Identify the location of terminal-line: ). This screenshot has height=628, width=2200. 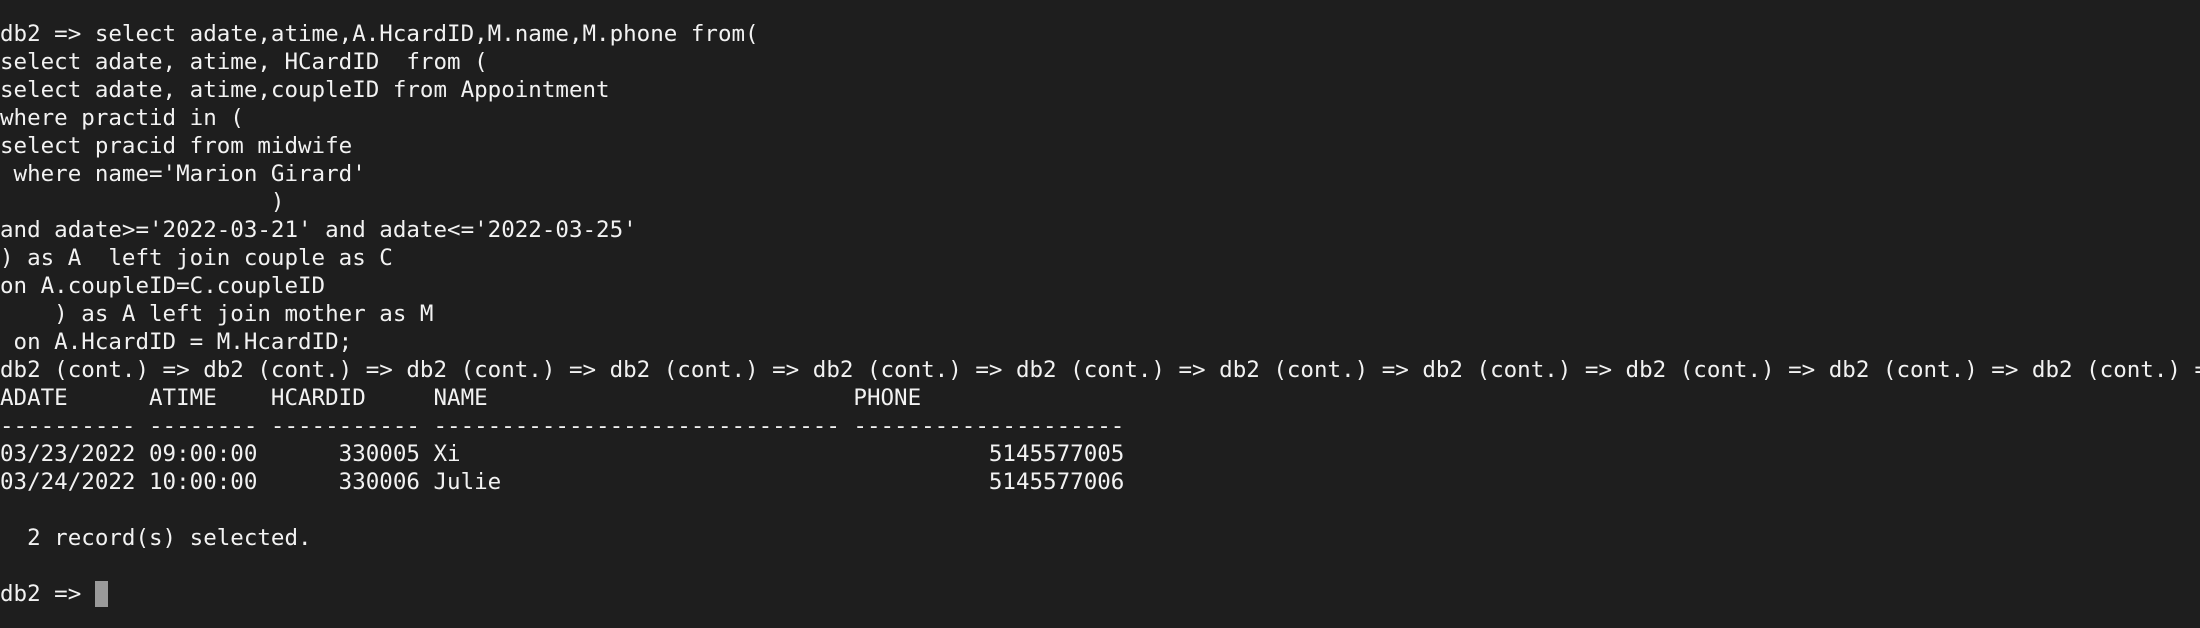
(142, 202).